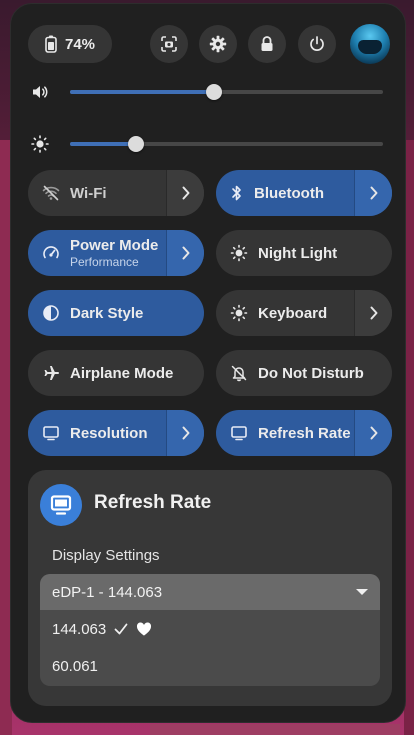  What do you see at coordinates (239, 253) in the screenshot?
I see `night-light-icon` at bounding box center [239, 253].